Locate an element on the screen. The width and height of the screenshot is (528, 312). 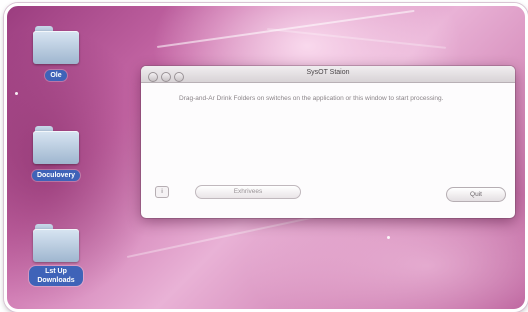
desktop-icon-downloads: Lst Up Downloads is located at coordinates (56, 255).